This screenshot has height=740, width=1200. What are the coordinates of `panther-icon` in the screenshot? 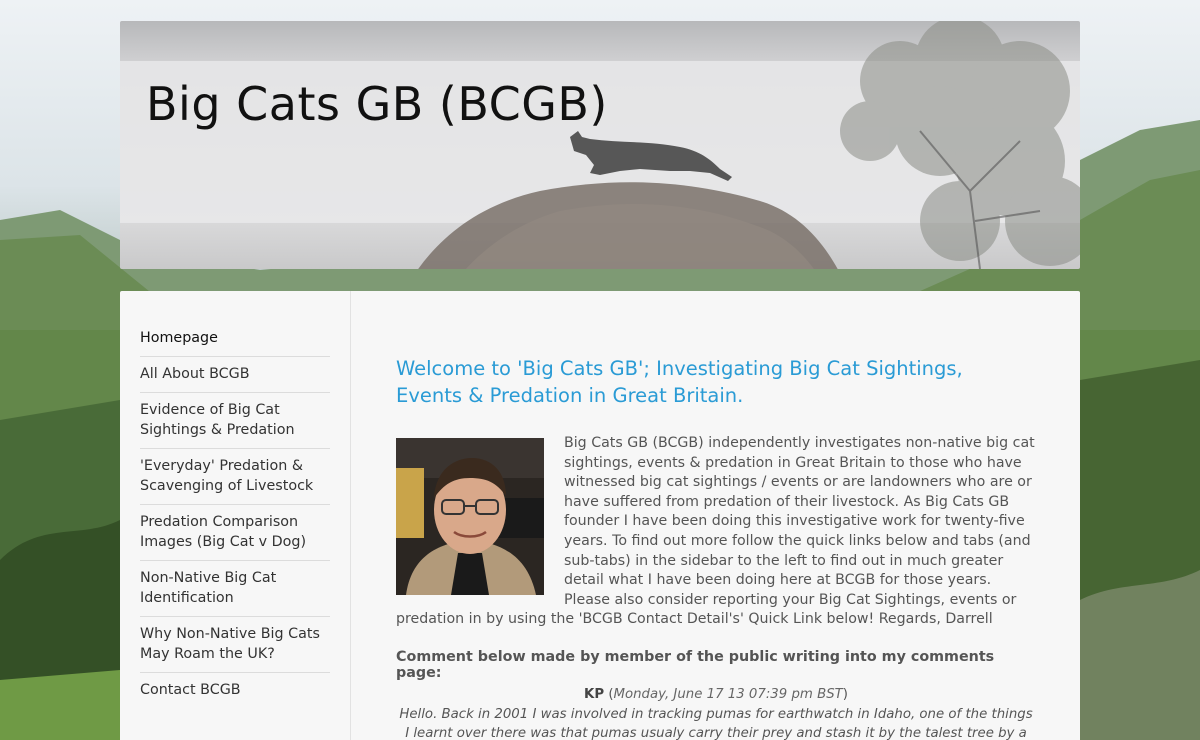 It's located at (651, 156).